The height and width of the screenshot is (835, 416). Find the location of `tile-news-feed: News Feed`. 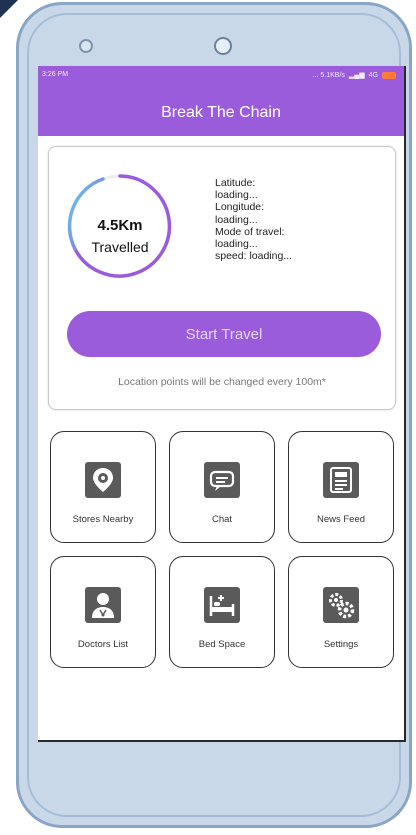

tile-news-feed: News Feed is located at coordinates (341, 487).